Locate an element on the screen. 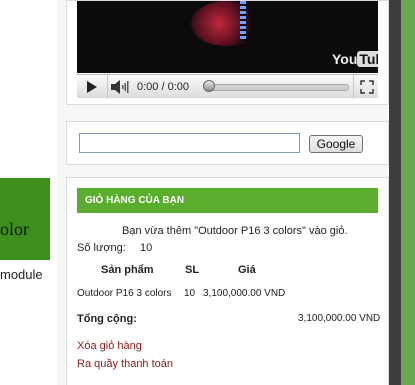 Image resolution: width=415 pixels, height=385 pixels. video-controls: 0:00 / 0:00 is located at coordinates (228, 86).